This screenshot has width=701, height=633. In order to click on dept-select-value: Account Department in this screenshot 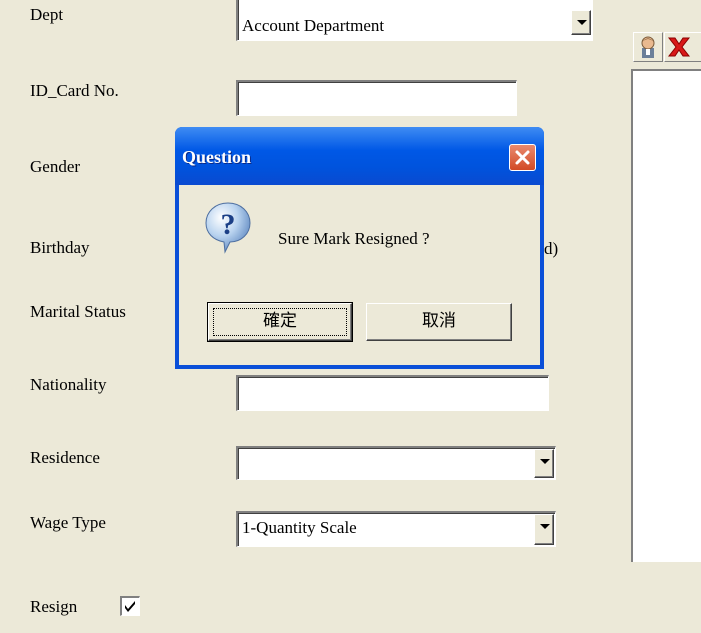, I will do `click(313, 25)`.